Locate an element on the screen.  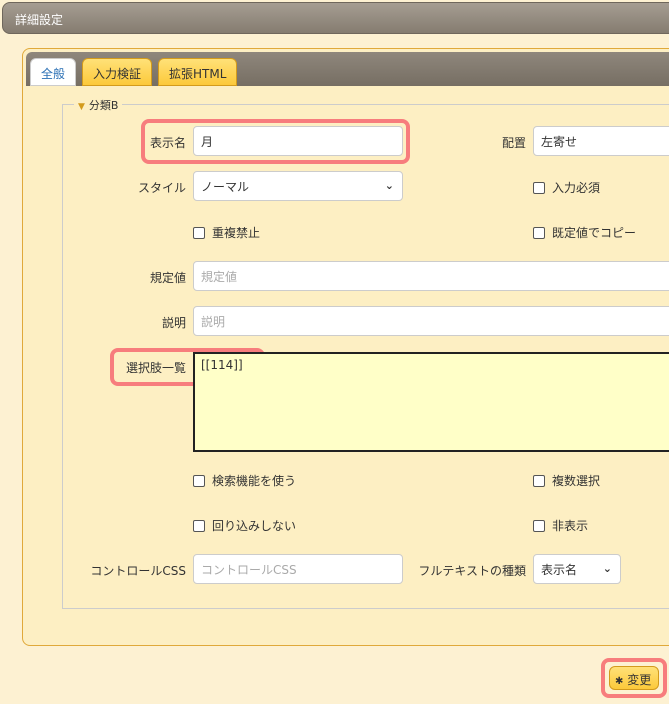
alignment-select: 左寄せ is located at coordinates (601, 141).